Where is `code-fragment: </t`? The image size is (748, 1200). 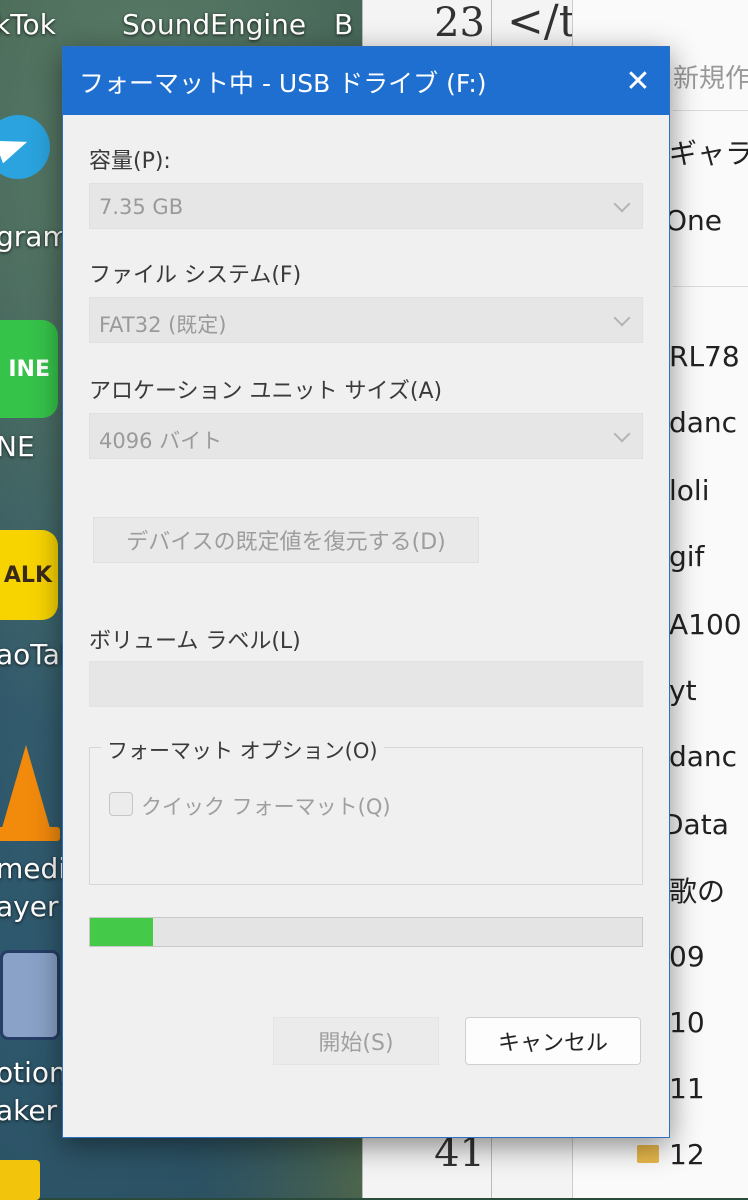
code-fragment: </t is located at coordinates (542, 23).